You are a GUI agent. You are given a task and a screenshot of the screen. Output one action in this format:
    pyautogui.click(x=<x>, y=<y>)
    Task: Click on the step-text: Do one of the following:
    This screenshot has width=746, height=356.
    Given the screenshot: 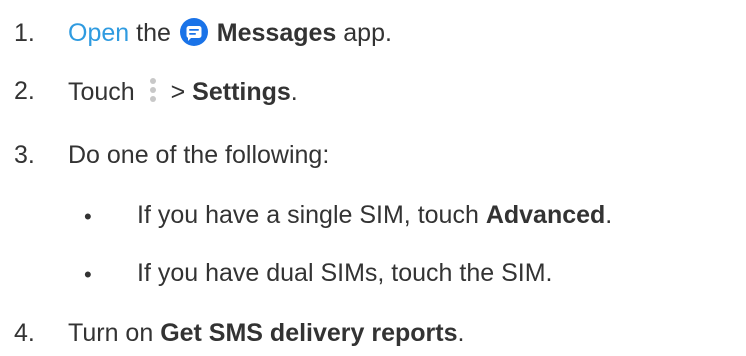 What is the action you would take?
    pyautogui.click(x=199, y=155)
    